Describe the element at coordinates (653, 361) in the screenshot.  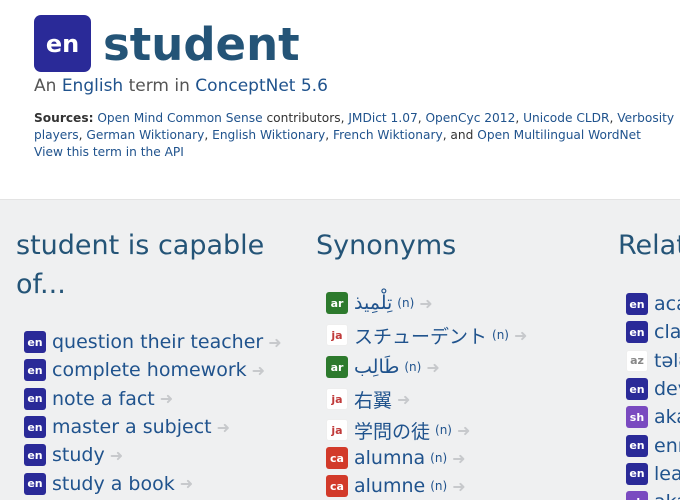
I see `related-item: az tələbə` at that location.